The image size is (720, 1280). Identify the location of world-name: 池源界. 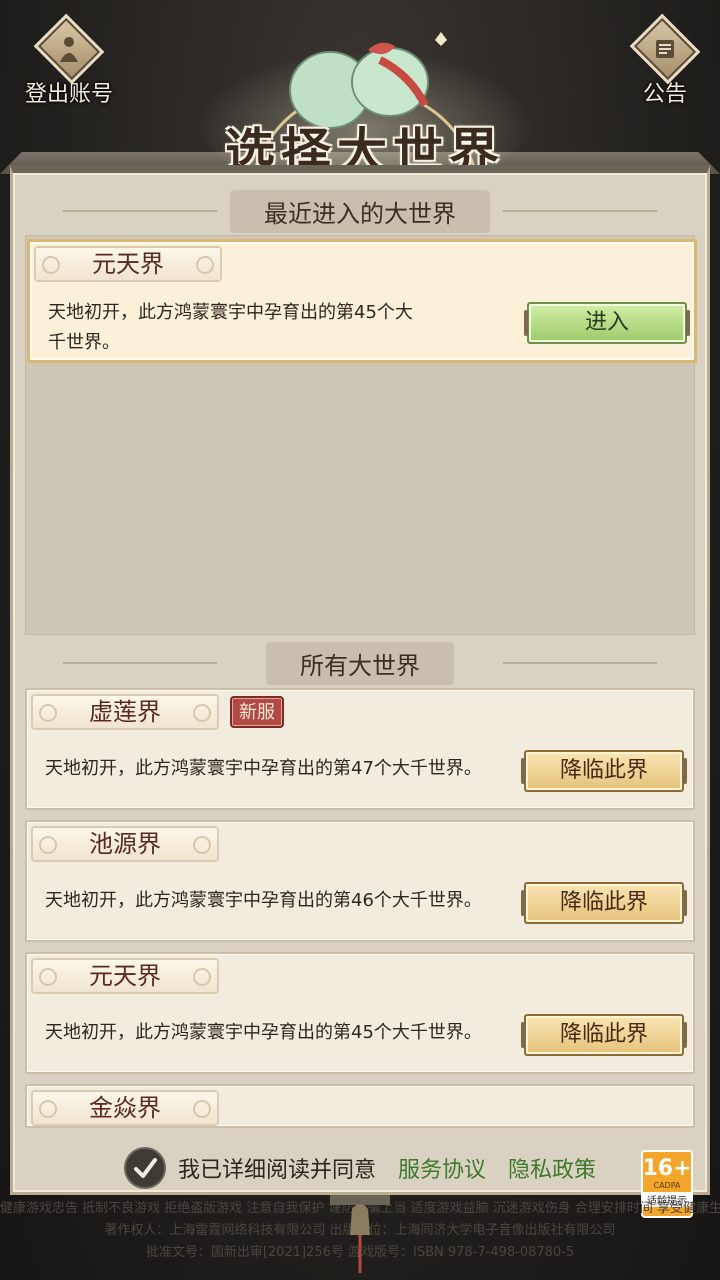
(125, 844).